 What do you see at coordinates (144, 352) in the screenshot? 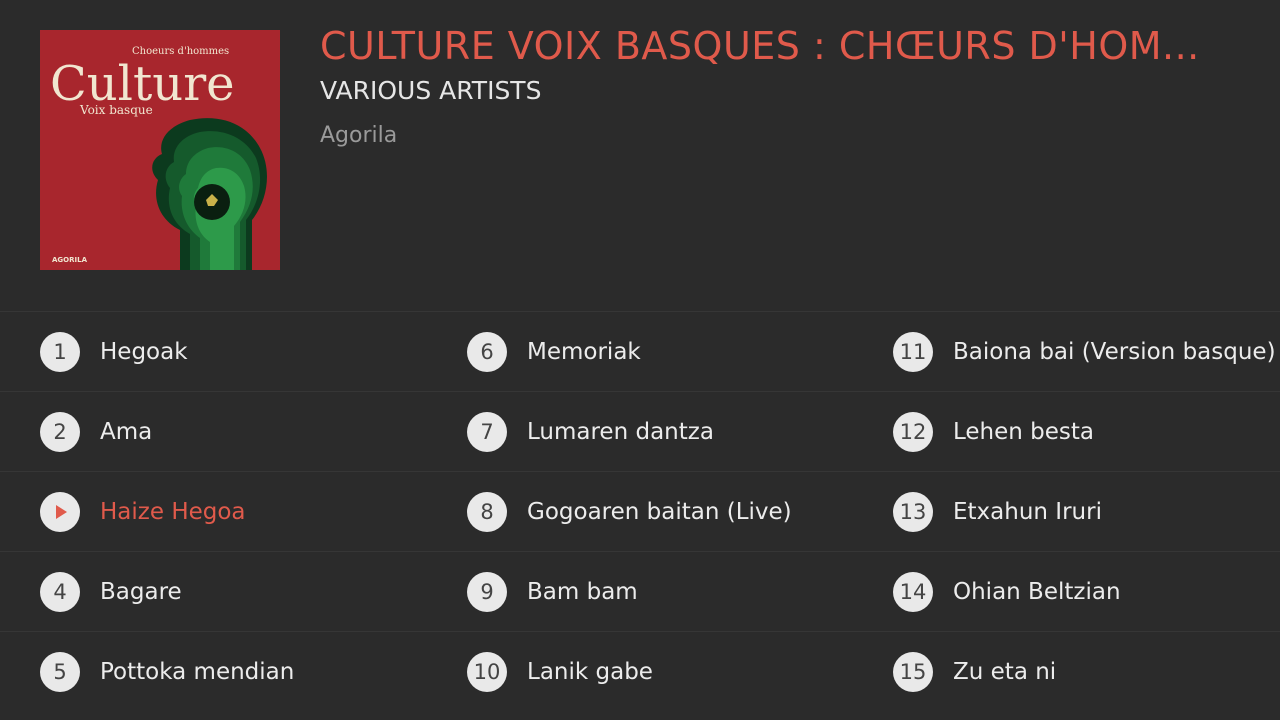
I see `track-title: Hegoak` at bounding box center [144, 352].